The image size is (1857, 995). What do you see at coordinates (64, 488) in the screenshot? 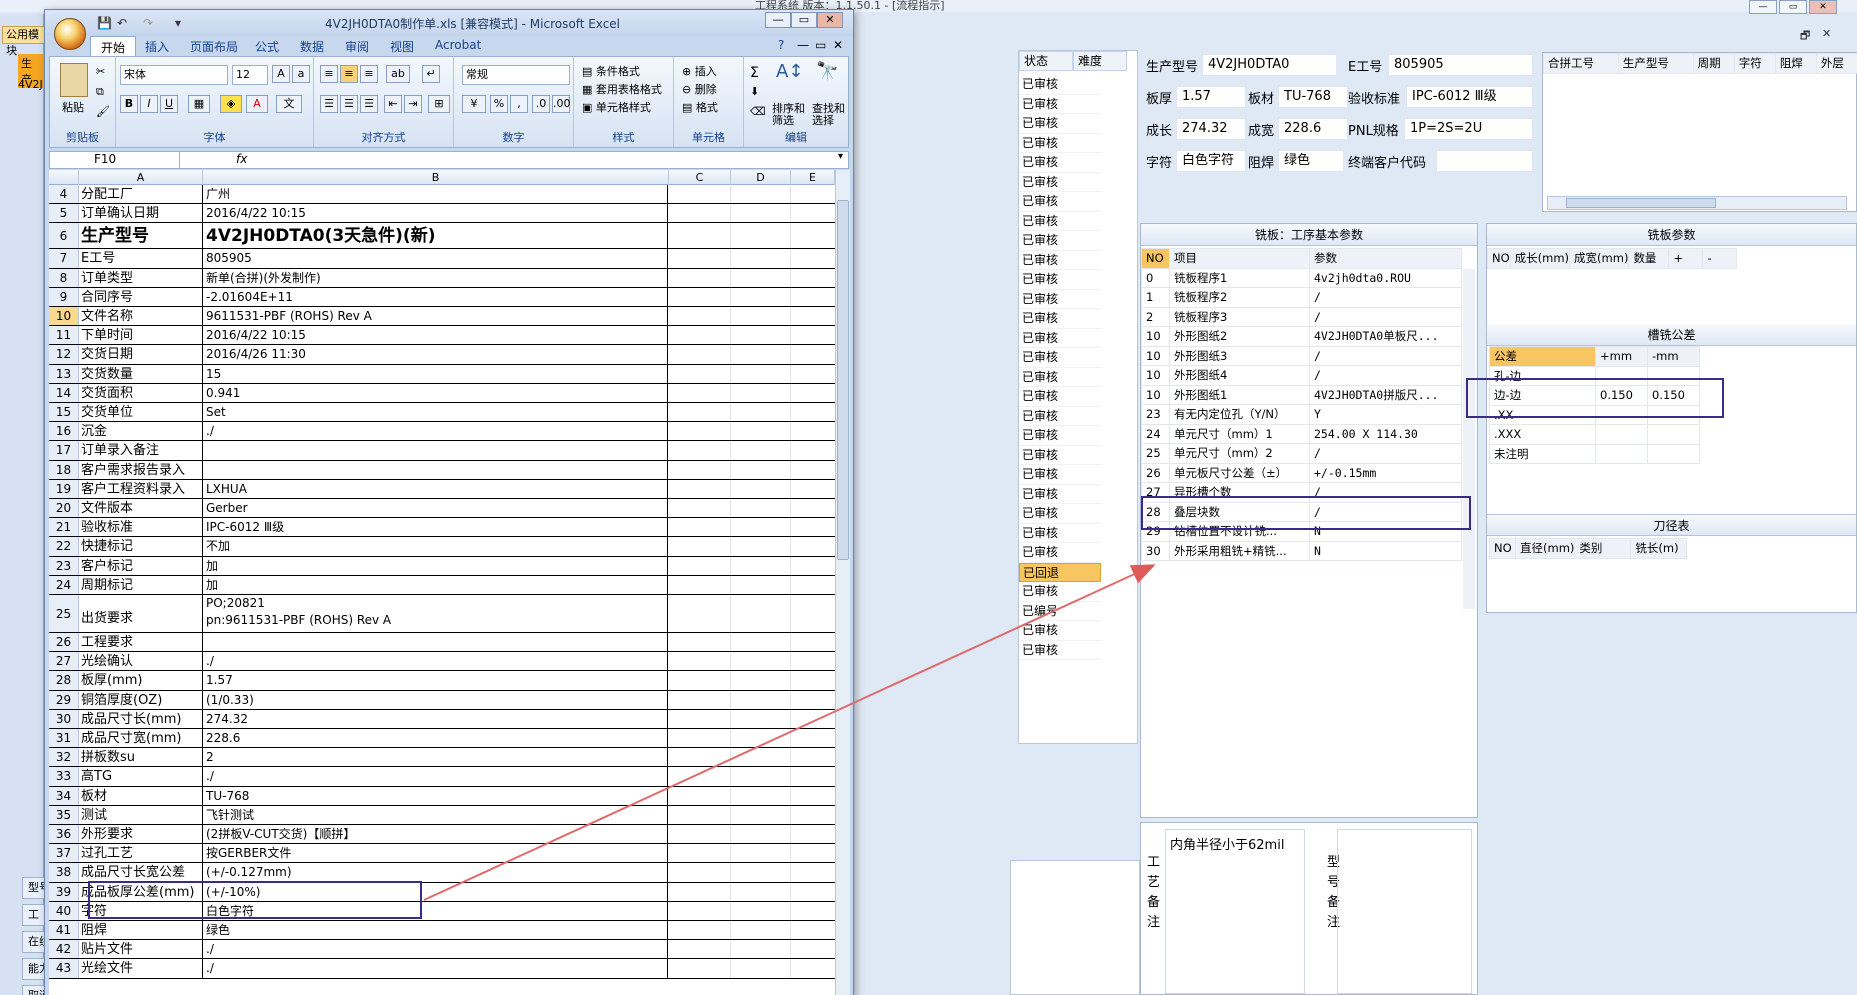
I see `row-number: 19` at bounding box center [64, 488].